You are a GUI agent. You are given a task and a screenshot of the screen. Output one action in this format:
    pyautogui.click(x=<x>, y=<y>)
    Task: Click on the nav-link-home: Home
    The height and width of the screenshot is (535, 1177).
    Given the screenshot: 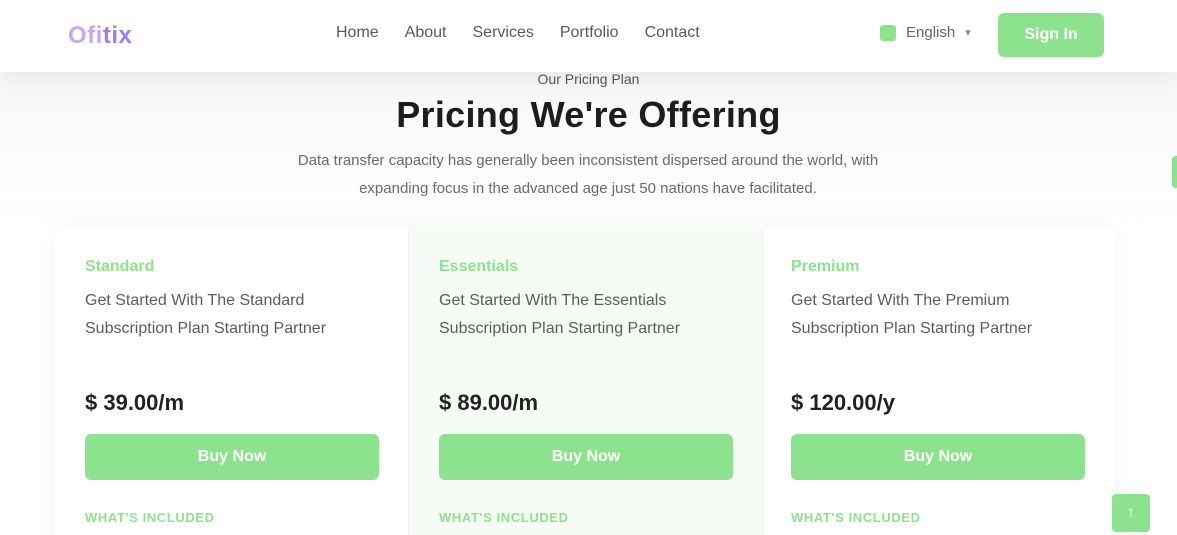 What is the action you would take?
    pyautogui.click(x=357, y=33)
    